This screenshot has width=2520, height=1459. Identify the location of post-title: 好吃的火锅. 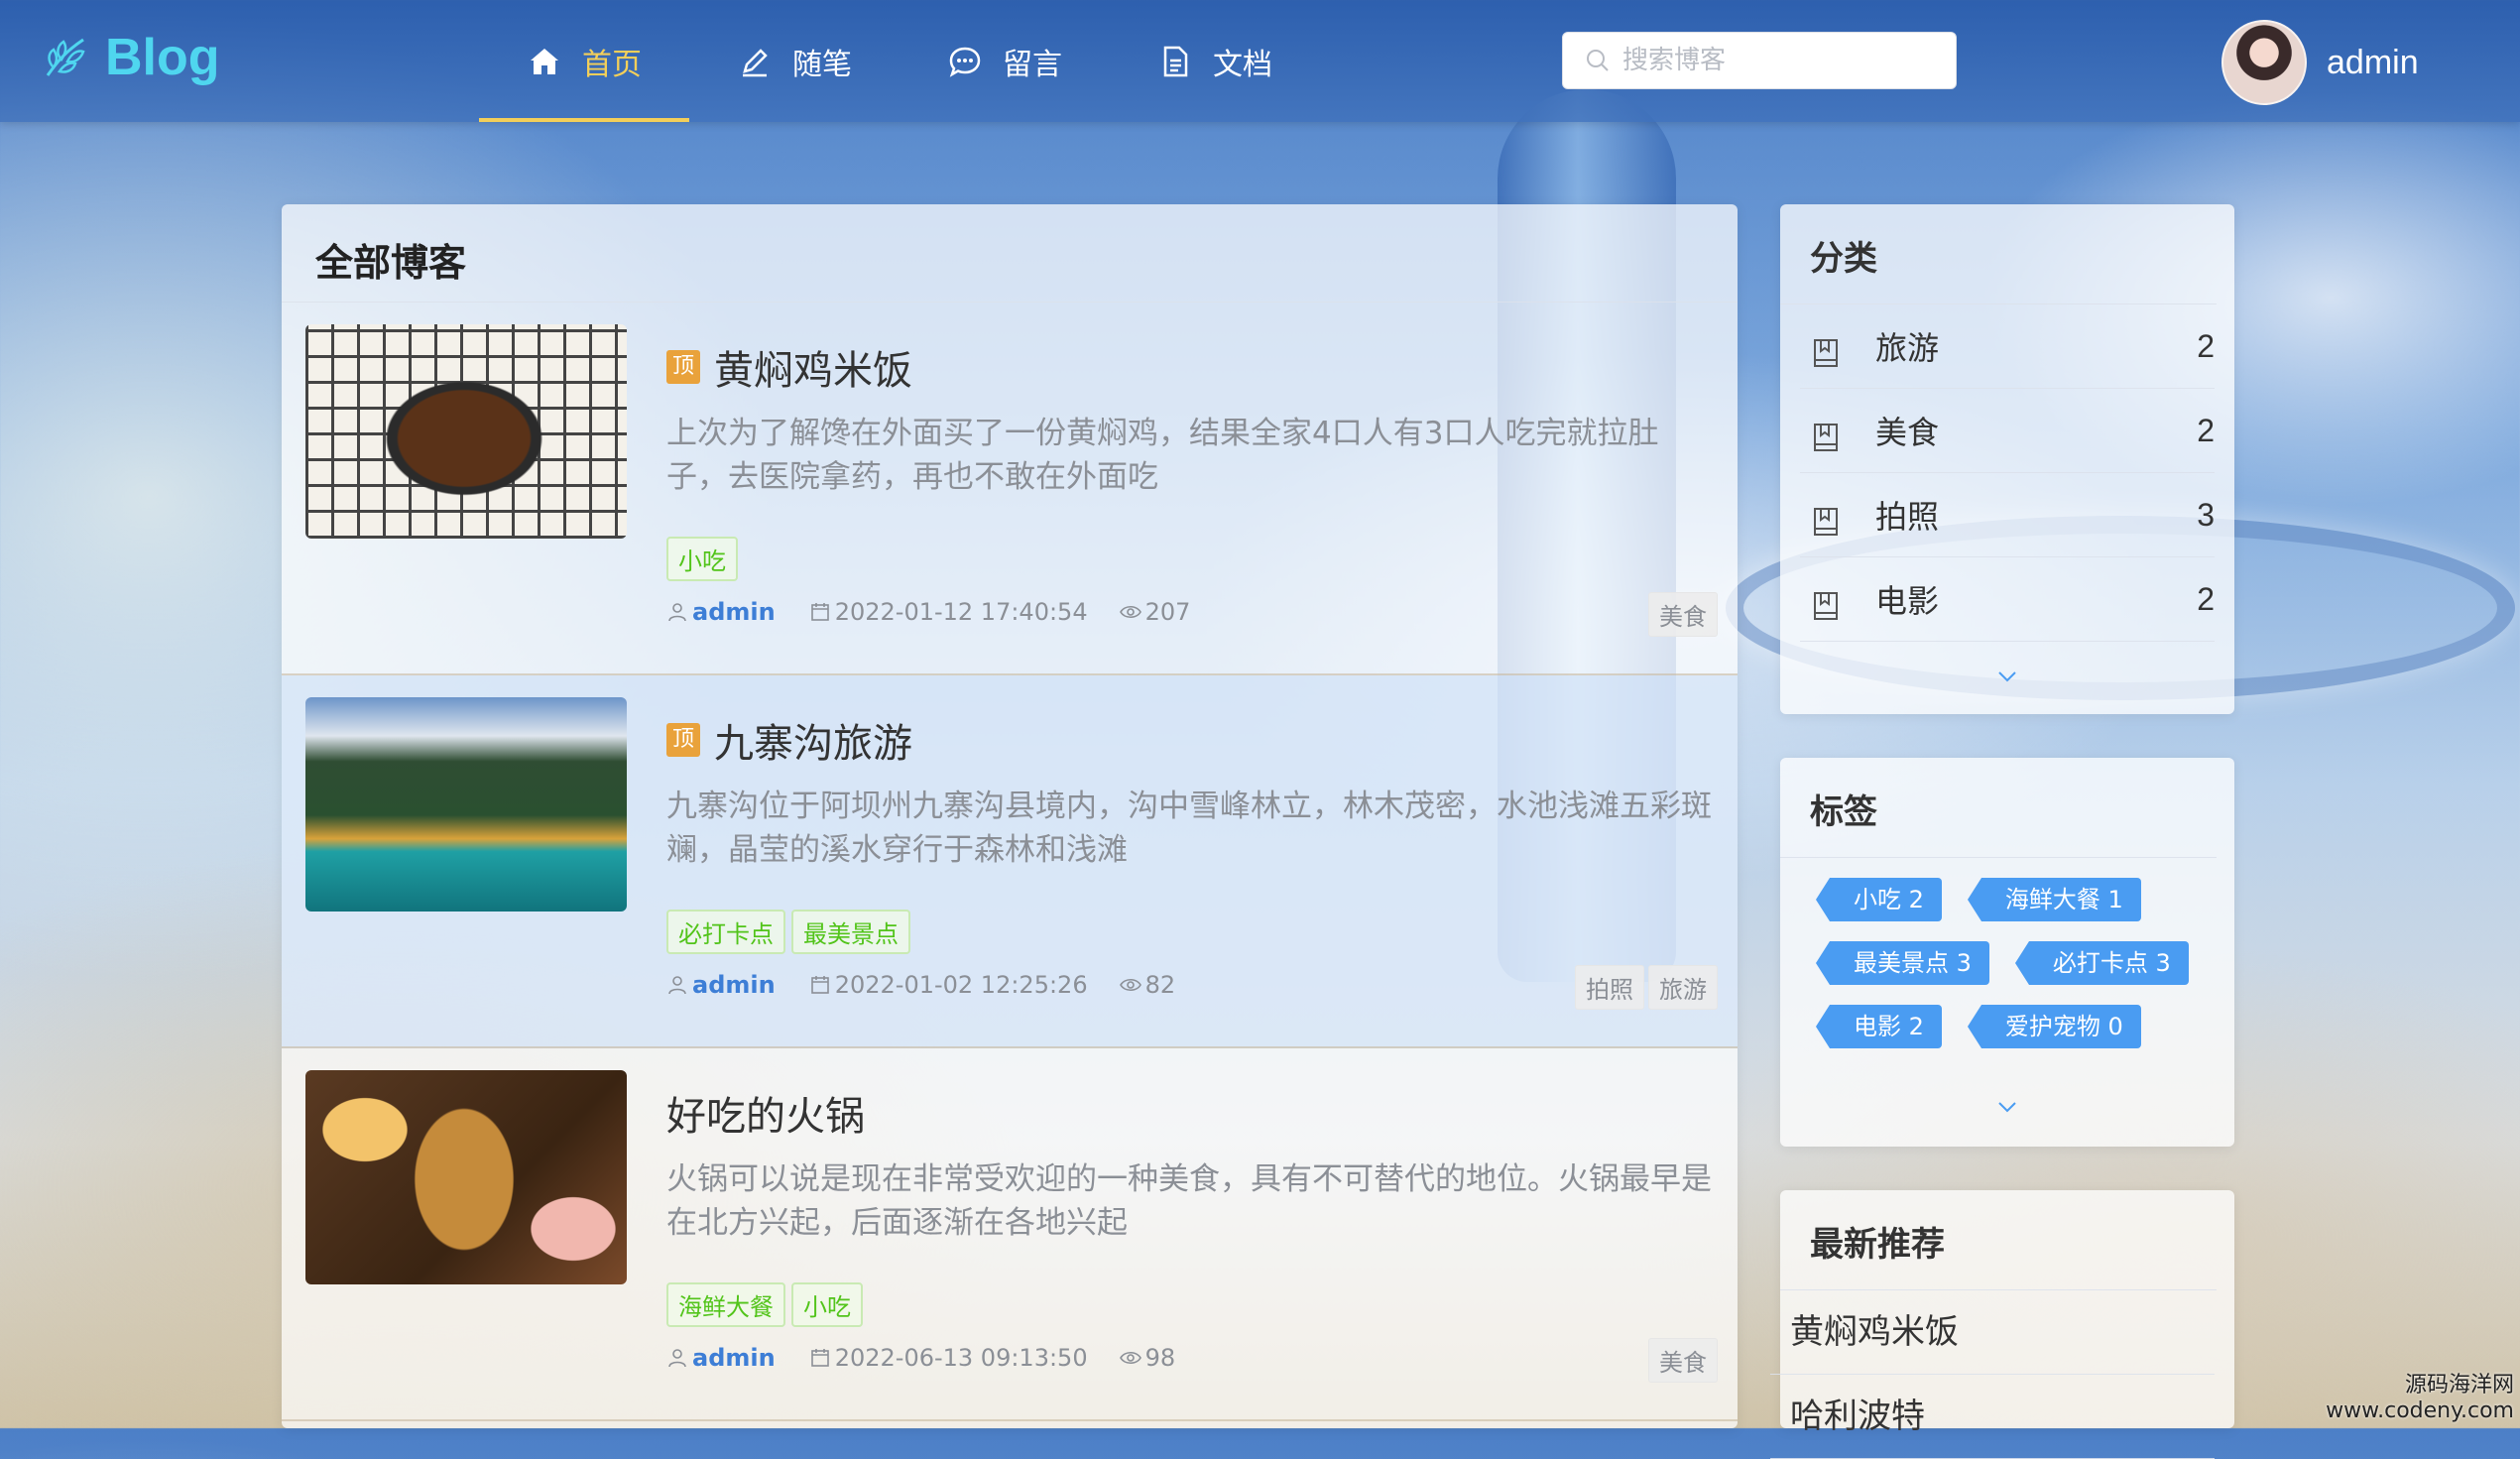
(765, 1113).